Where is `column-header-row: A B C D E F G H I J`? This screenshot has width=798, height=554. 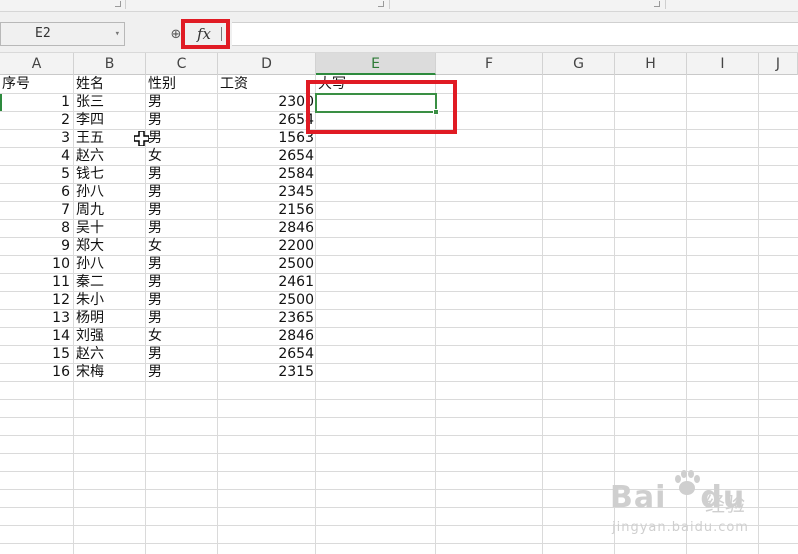 column-header-row: A B C D E F G H I J is located at coordinates (399, 64).